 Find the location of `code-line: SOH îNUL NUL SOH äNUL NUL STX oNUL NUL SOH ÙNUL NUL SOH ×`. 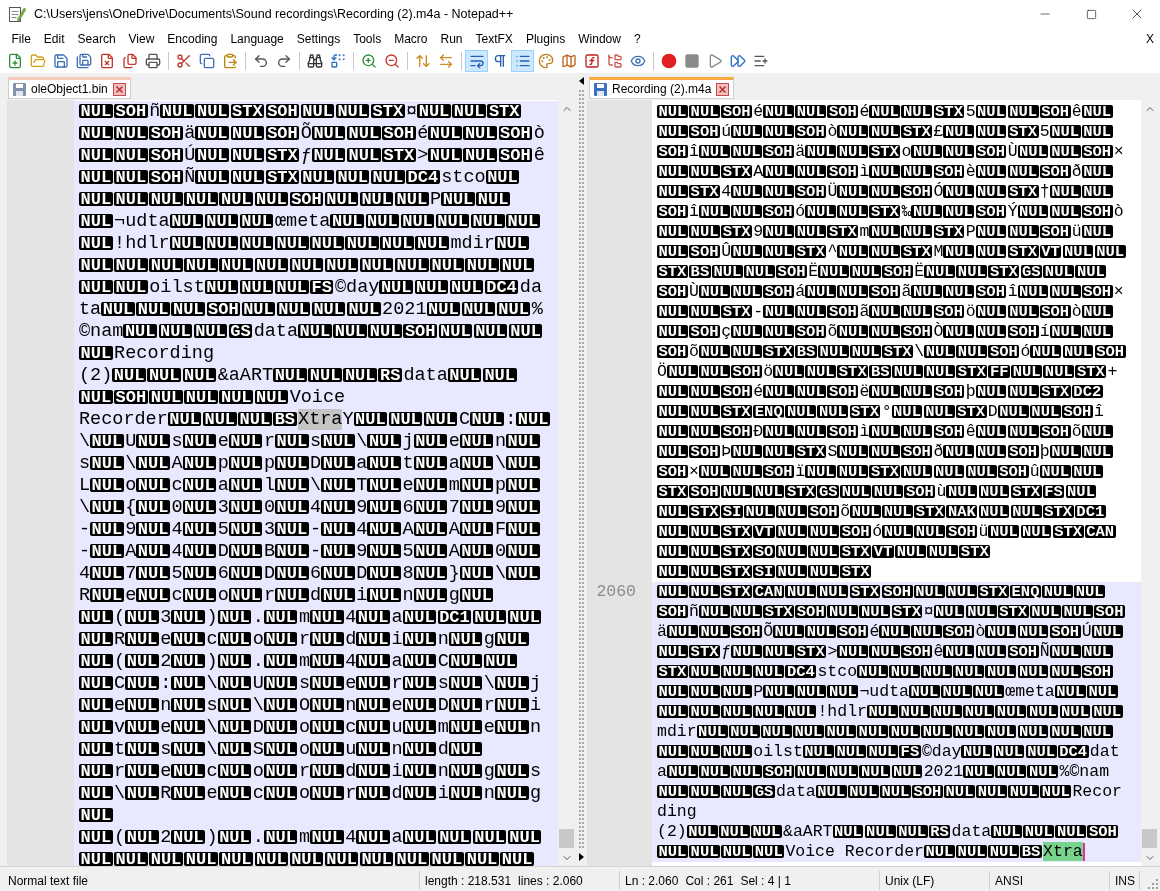

code-line: SOH îNUL NUL SOH äNUL NUL STX oNUL NUL SOH ÙNUL NUL SOH × is located at coordinates (890, 152).